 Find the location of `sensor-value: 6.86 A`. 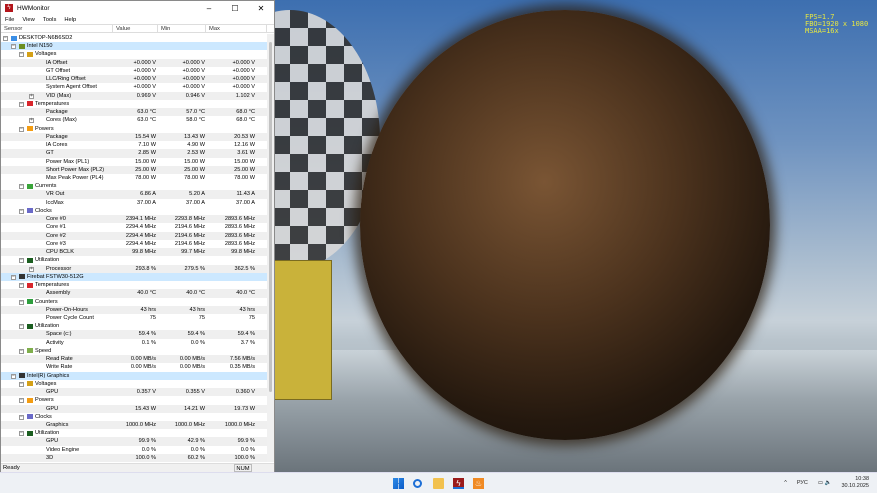

sensor-value: 6.86 A is located at coordinates (148, 194).